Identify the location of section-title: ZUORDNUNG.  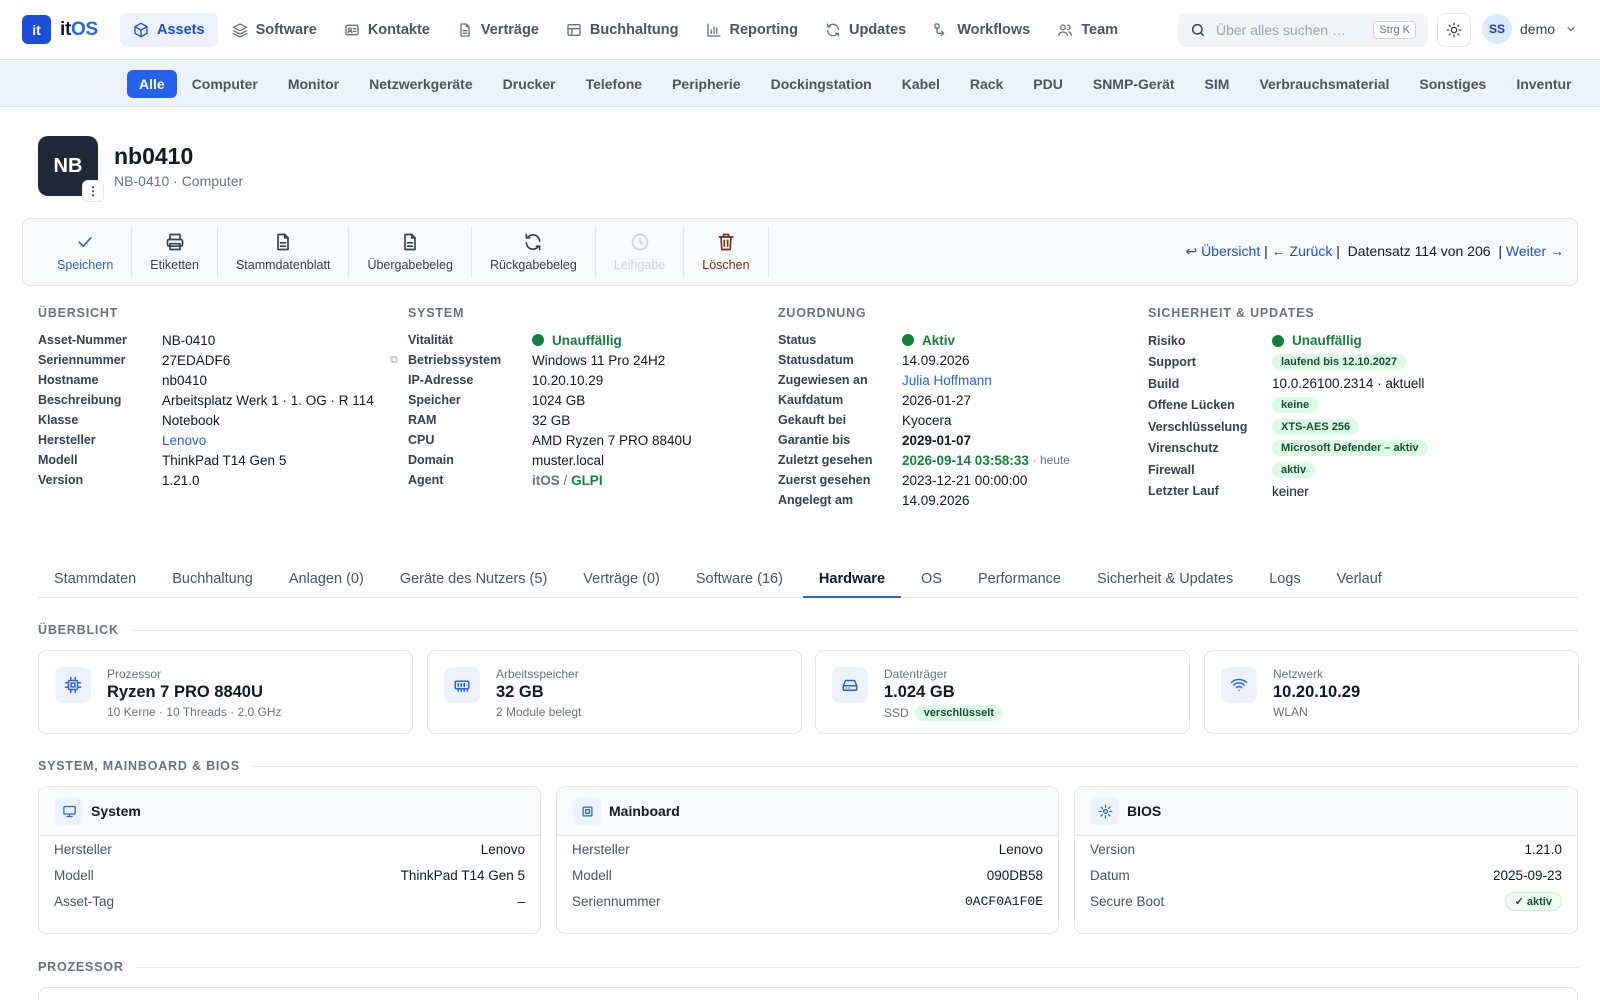
(822, 313).